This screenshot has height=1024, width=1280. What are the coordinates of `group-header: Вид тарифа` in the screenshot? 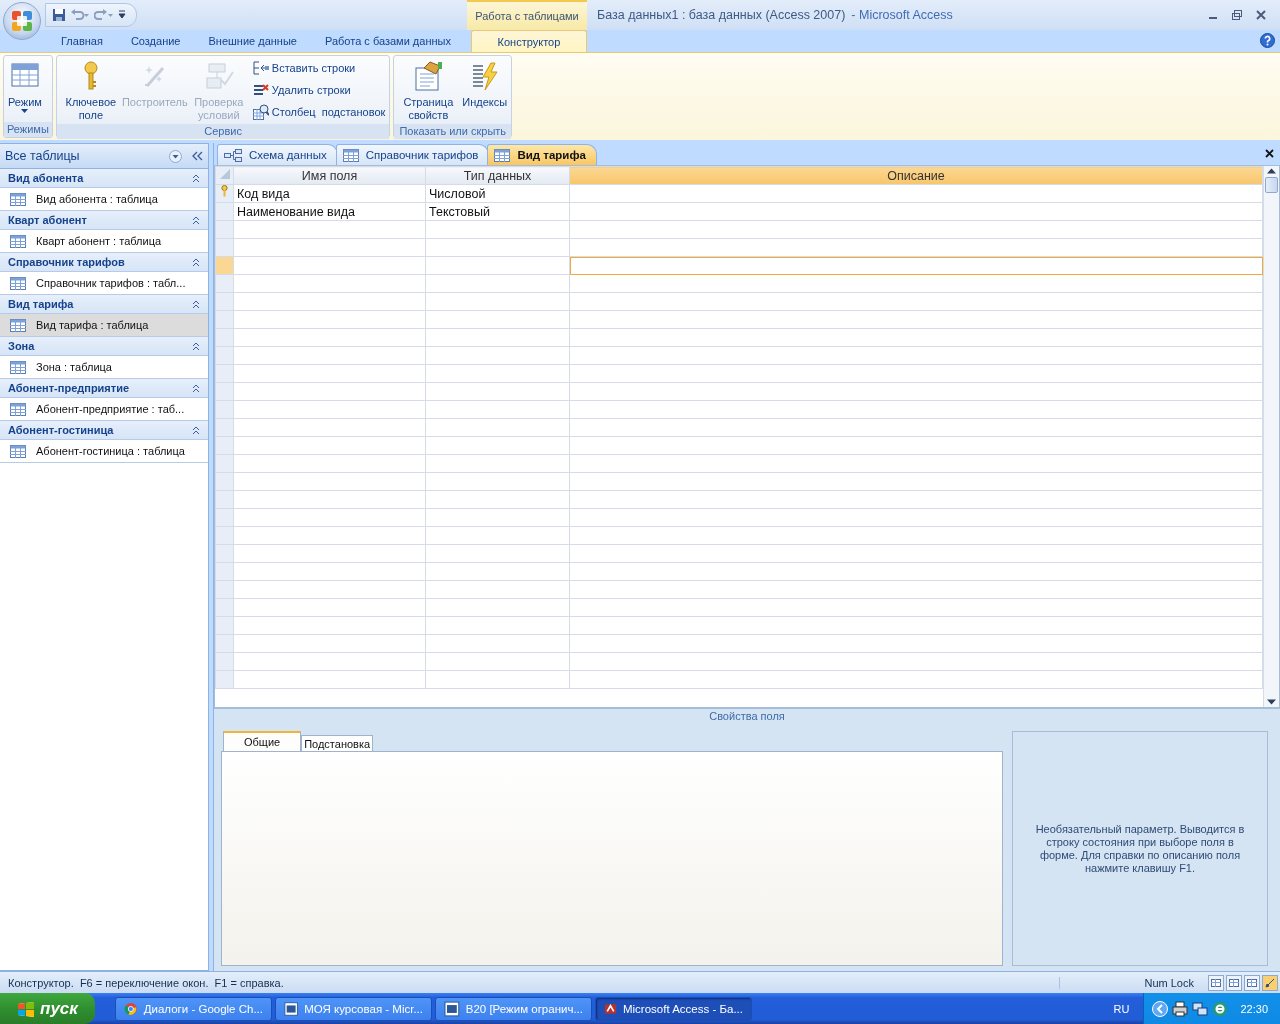 It's located at (104, 304).